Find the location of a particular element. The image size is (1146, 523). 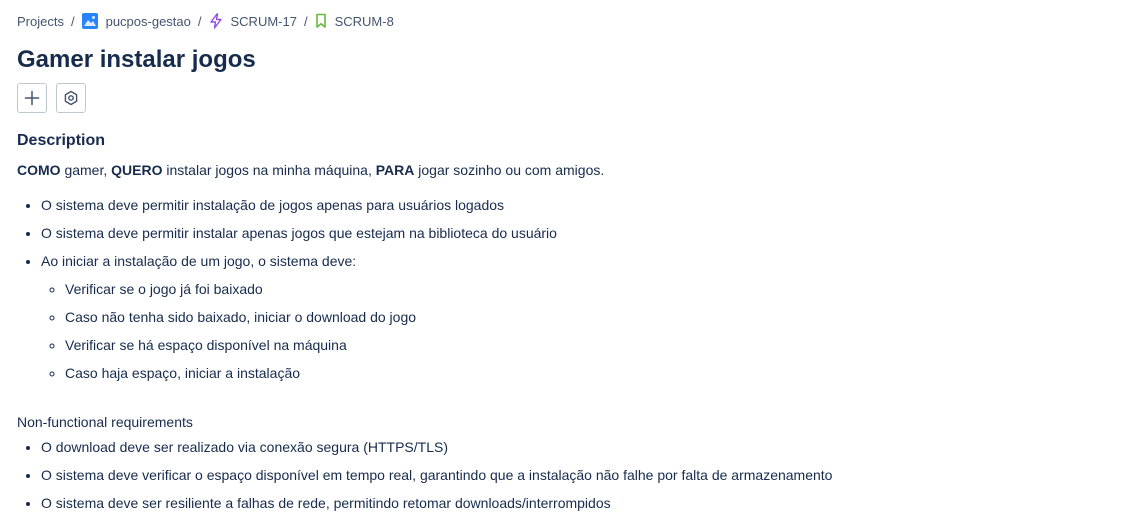

breadcrumb-story-label: SCRUM-8 is located at coordinates (364, 21).